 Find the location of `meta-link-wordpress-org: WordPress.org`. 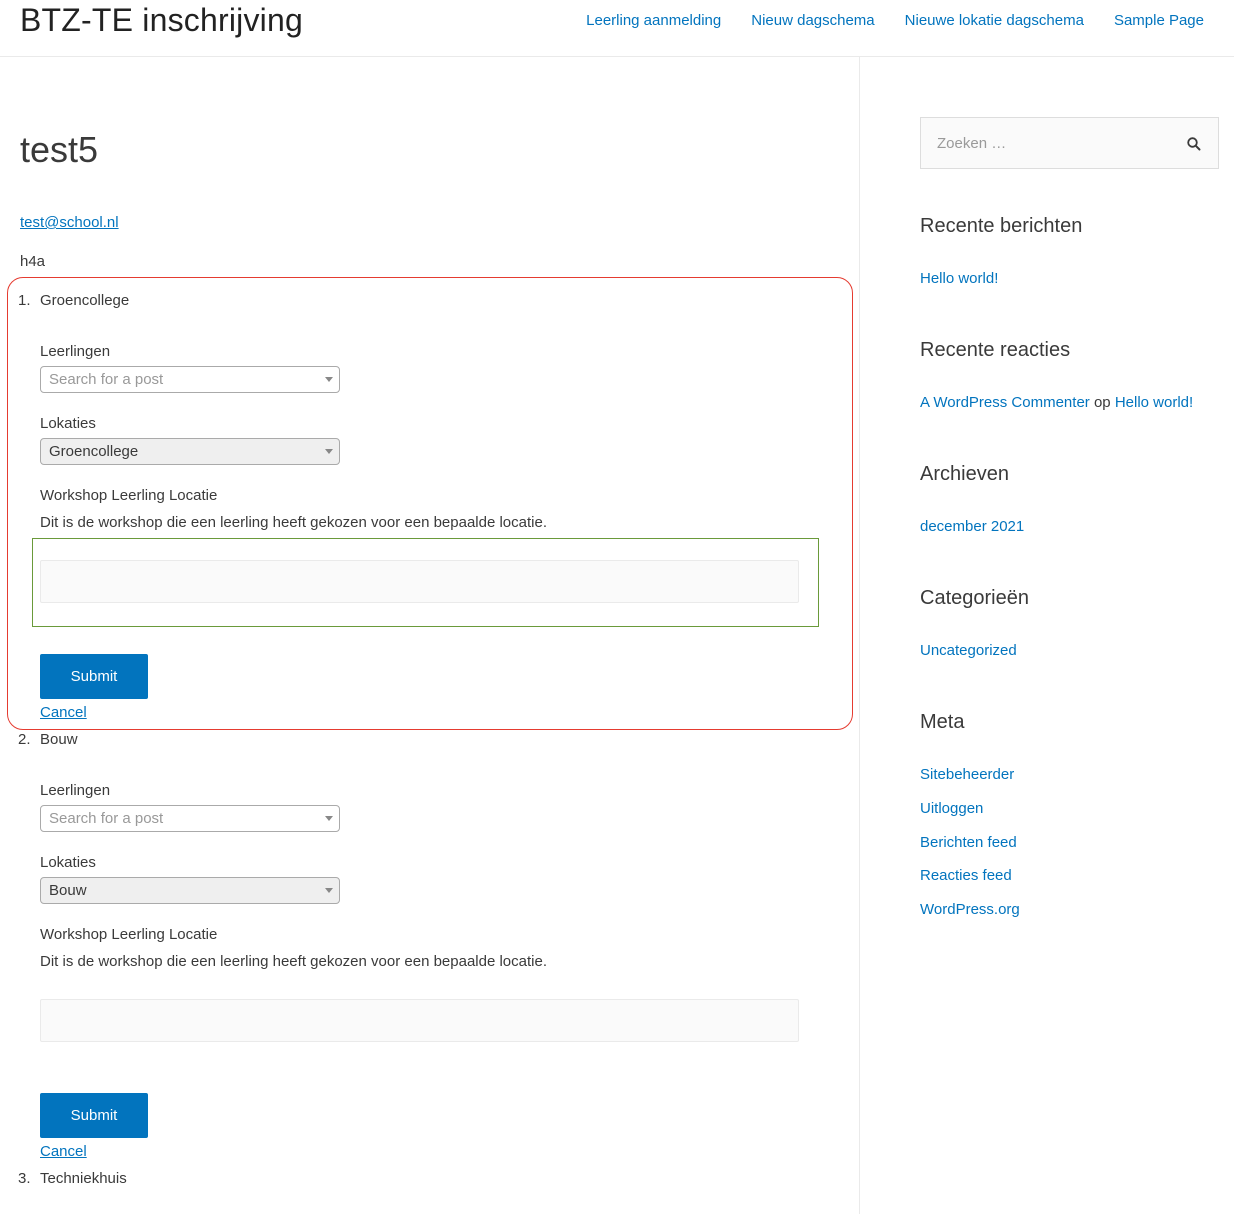

meta-link-wordpress-org: WordPress.org is located at coordinates (970, 909).